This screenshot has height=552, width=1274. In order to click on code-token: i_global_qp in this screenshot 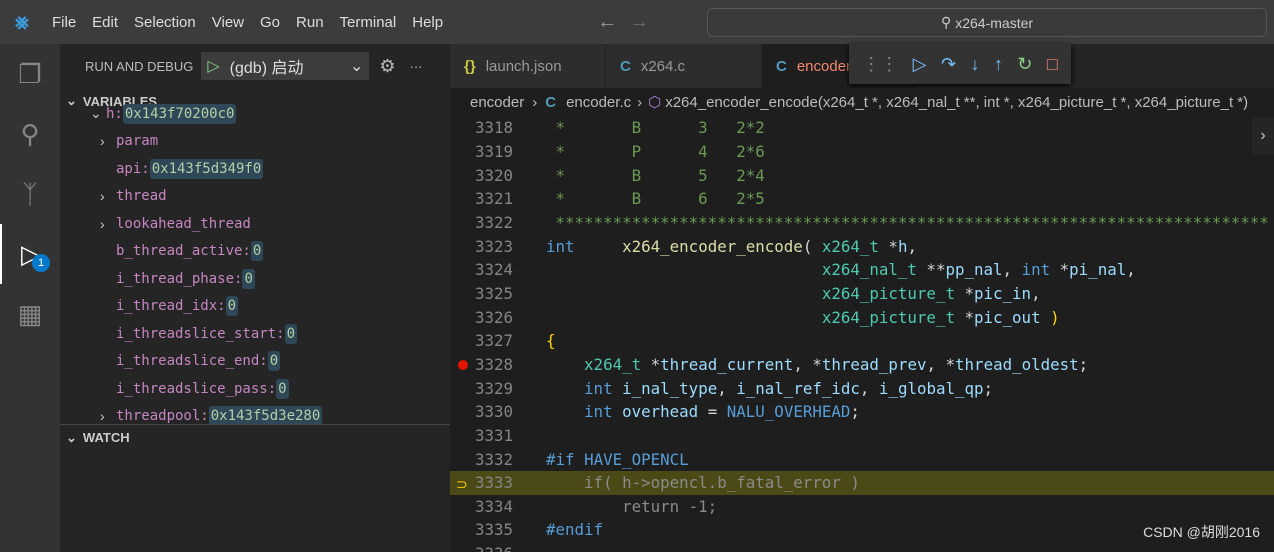, I will do `click(931, 388)`.